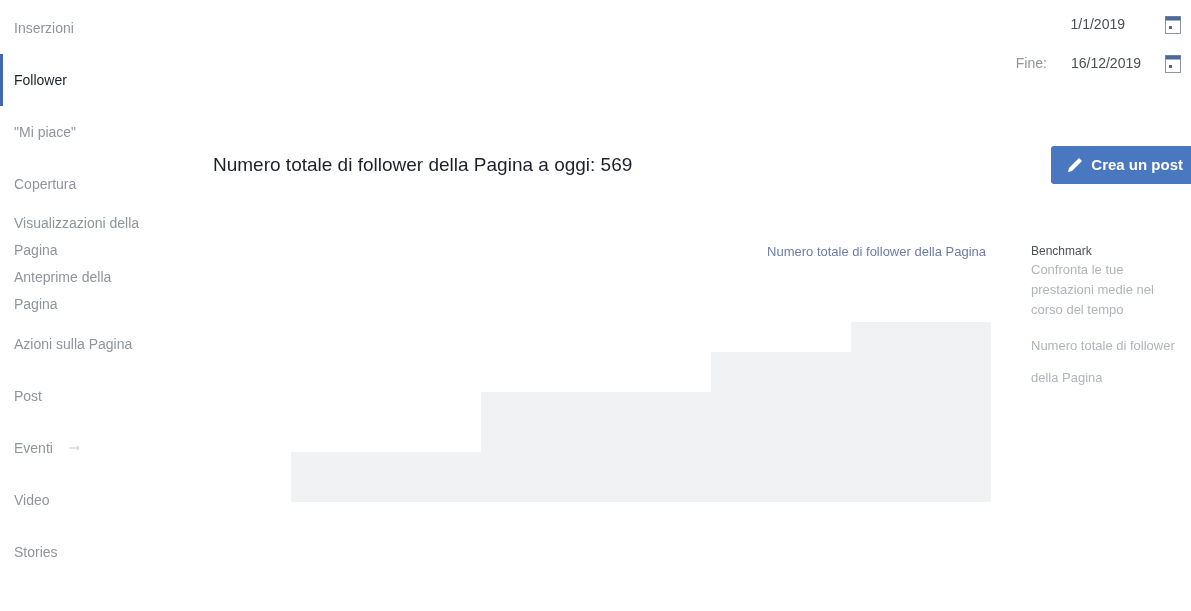 The width and height of the screenshot is (1191, 611). Describe the element at coordinates (1121, 165) in the screenshot. I see `create-post-button: Crea un post` at that location.